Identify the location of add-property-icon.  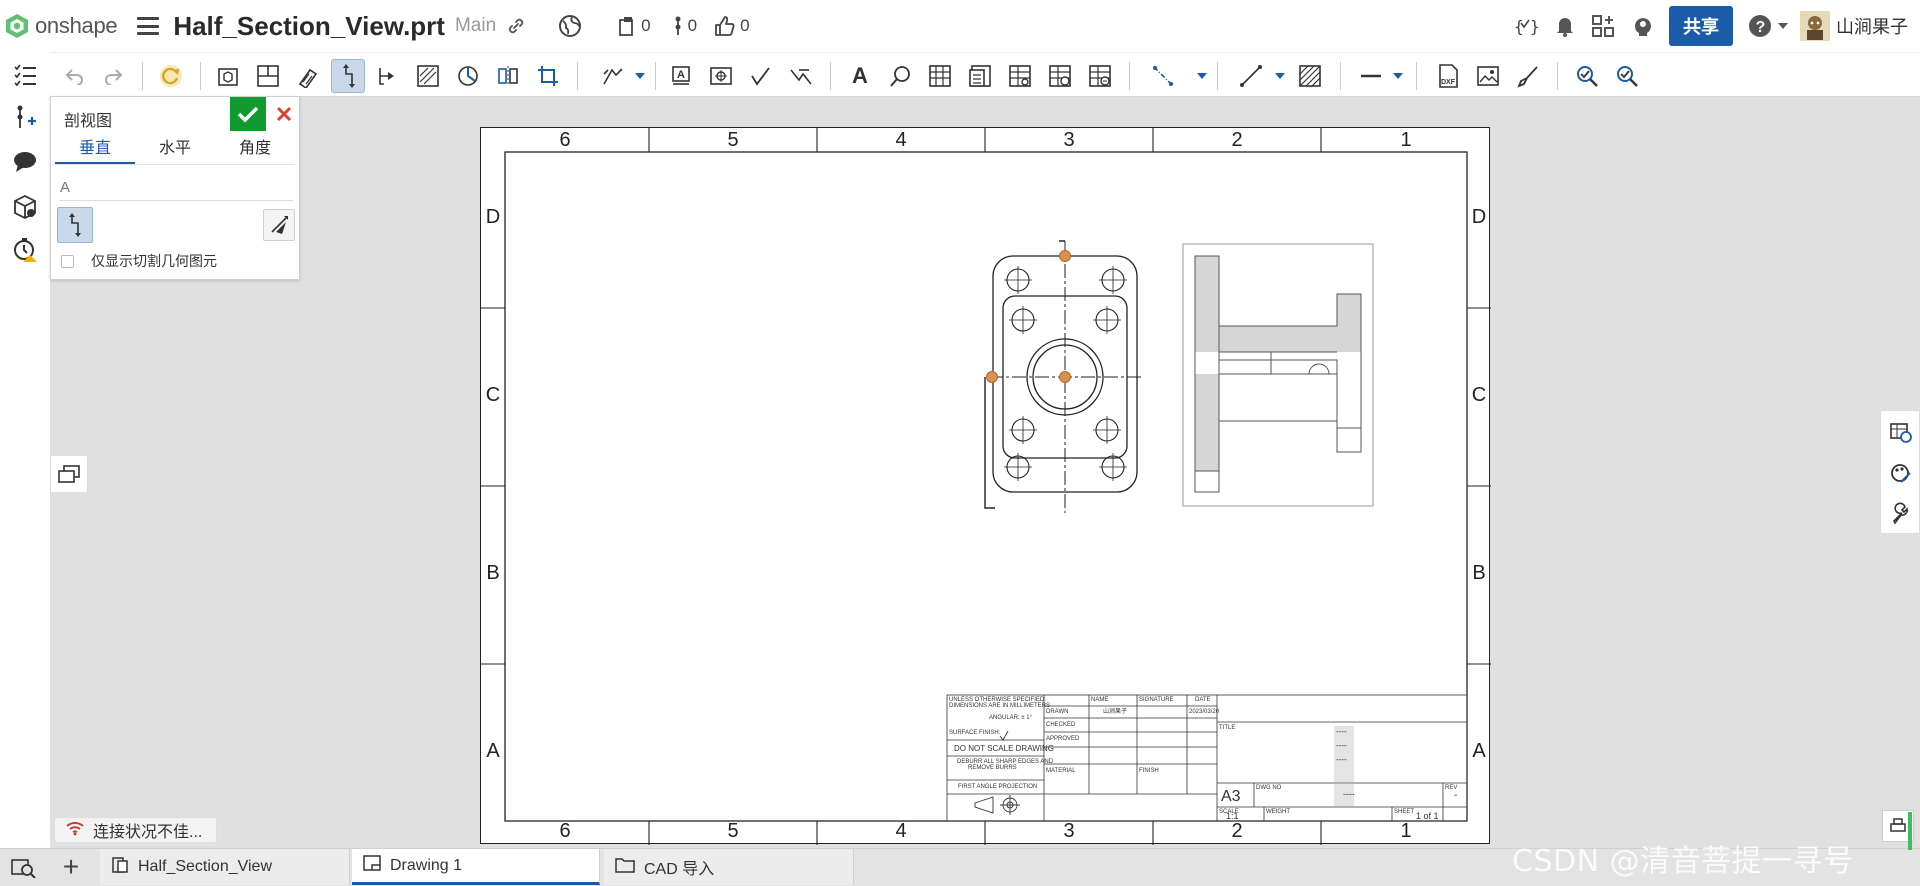
(25, 117).